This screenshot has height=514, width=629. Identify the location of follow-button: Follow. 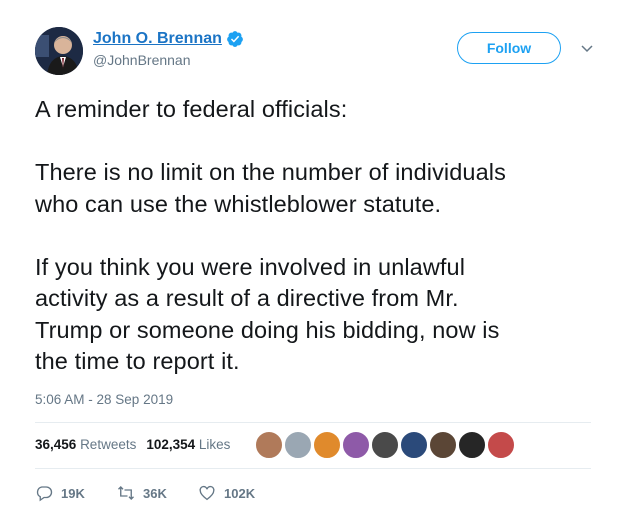
(509, 48).